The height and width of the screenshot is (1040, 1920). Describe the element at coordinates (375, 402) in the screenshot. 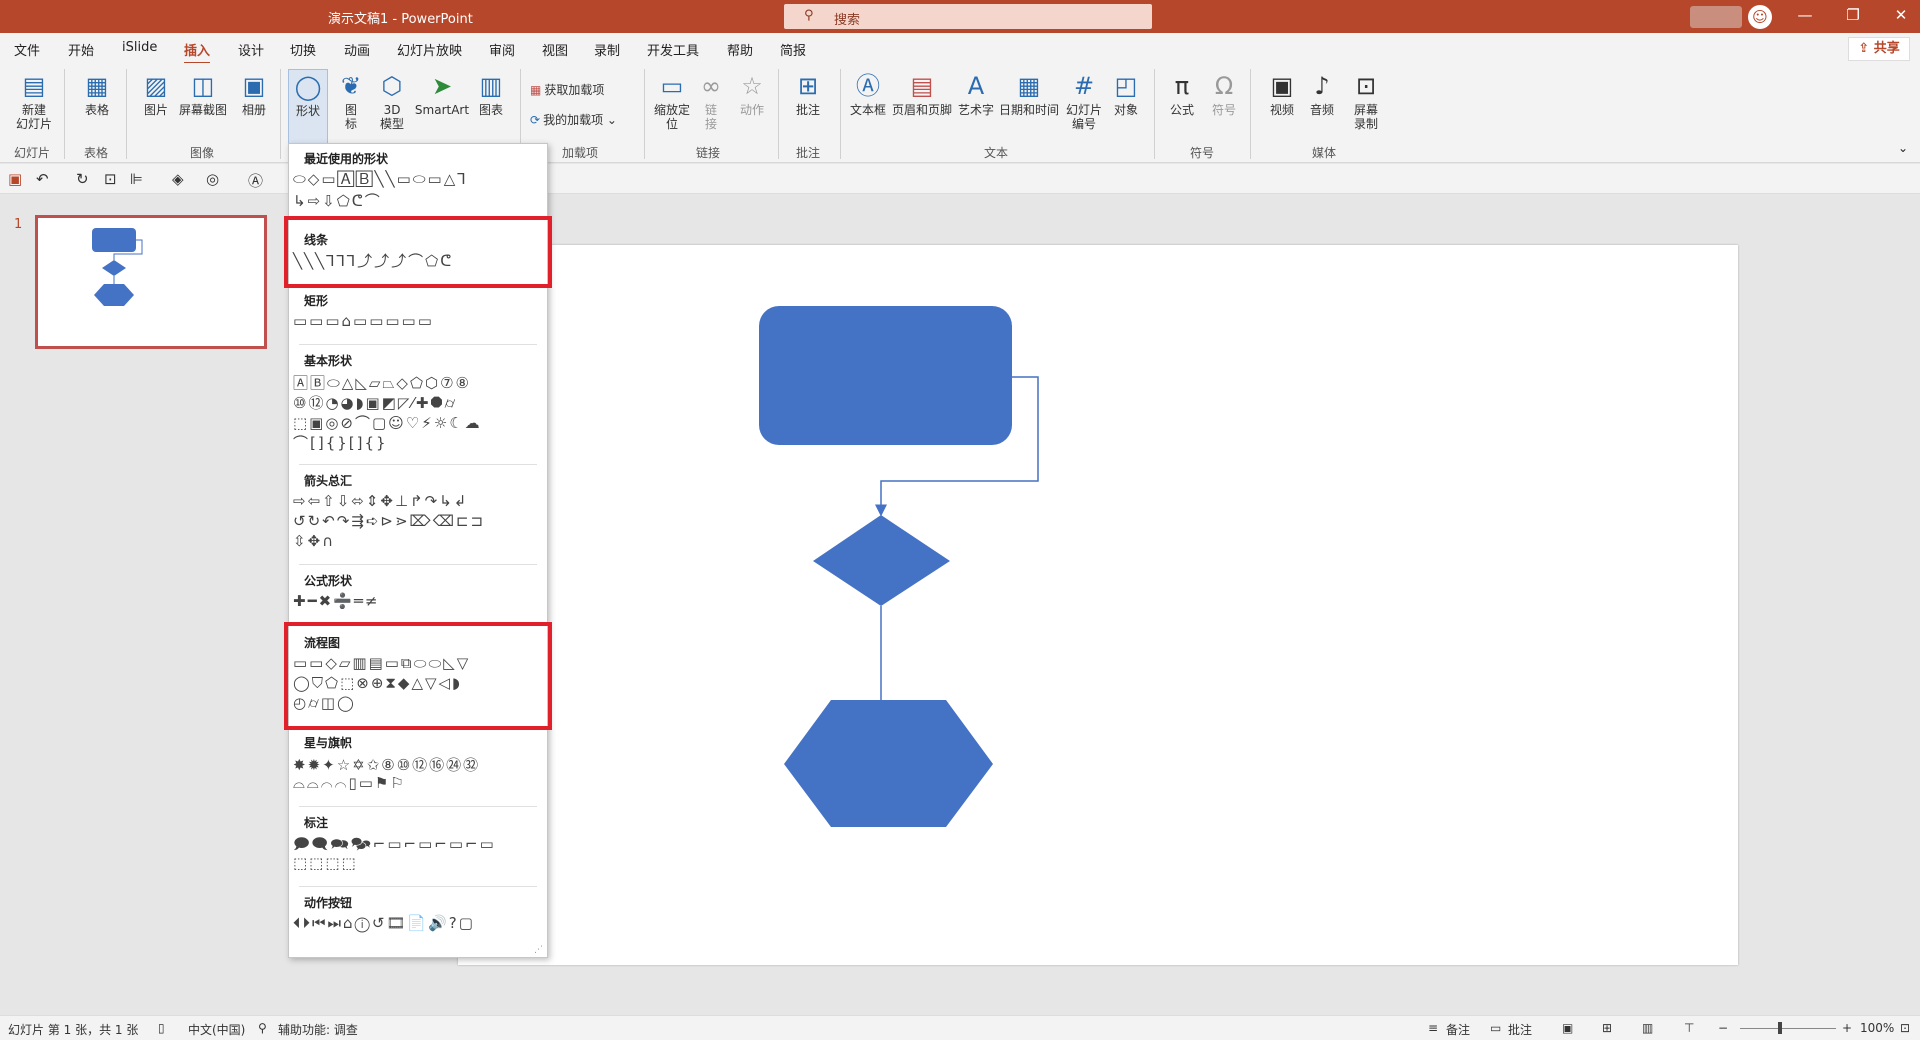

I see `basic-row-2: ⑩⑫◔◕◗▣◩◸⁄✚⯃⌭` at that location.